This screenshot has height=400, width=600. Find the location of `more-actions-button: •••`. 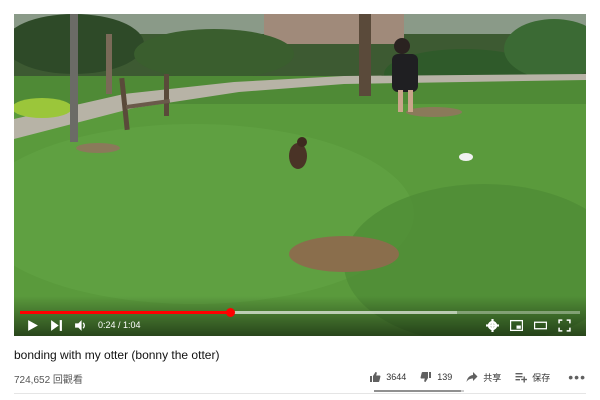

more-actions-button: ••• is located at coordinates (577, 377).